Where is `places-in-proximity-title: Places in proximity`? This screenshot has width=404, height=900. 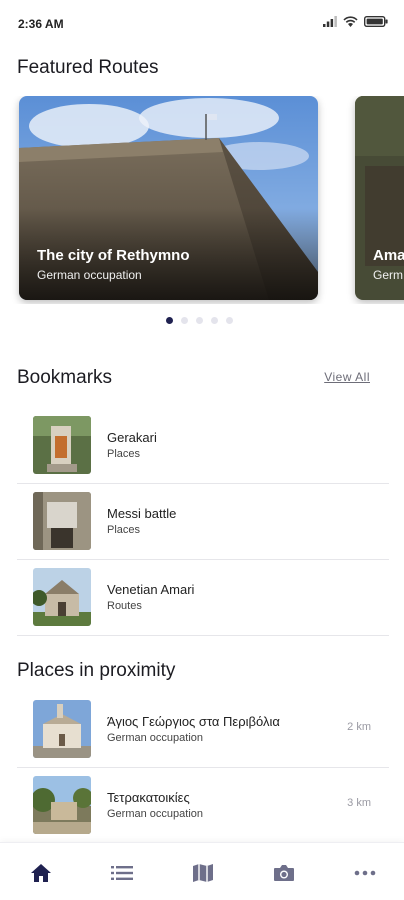
places-in-proximity-title: Places in proximity is located at coordinates (96, 670).